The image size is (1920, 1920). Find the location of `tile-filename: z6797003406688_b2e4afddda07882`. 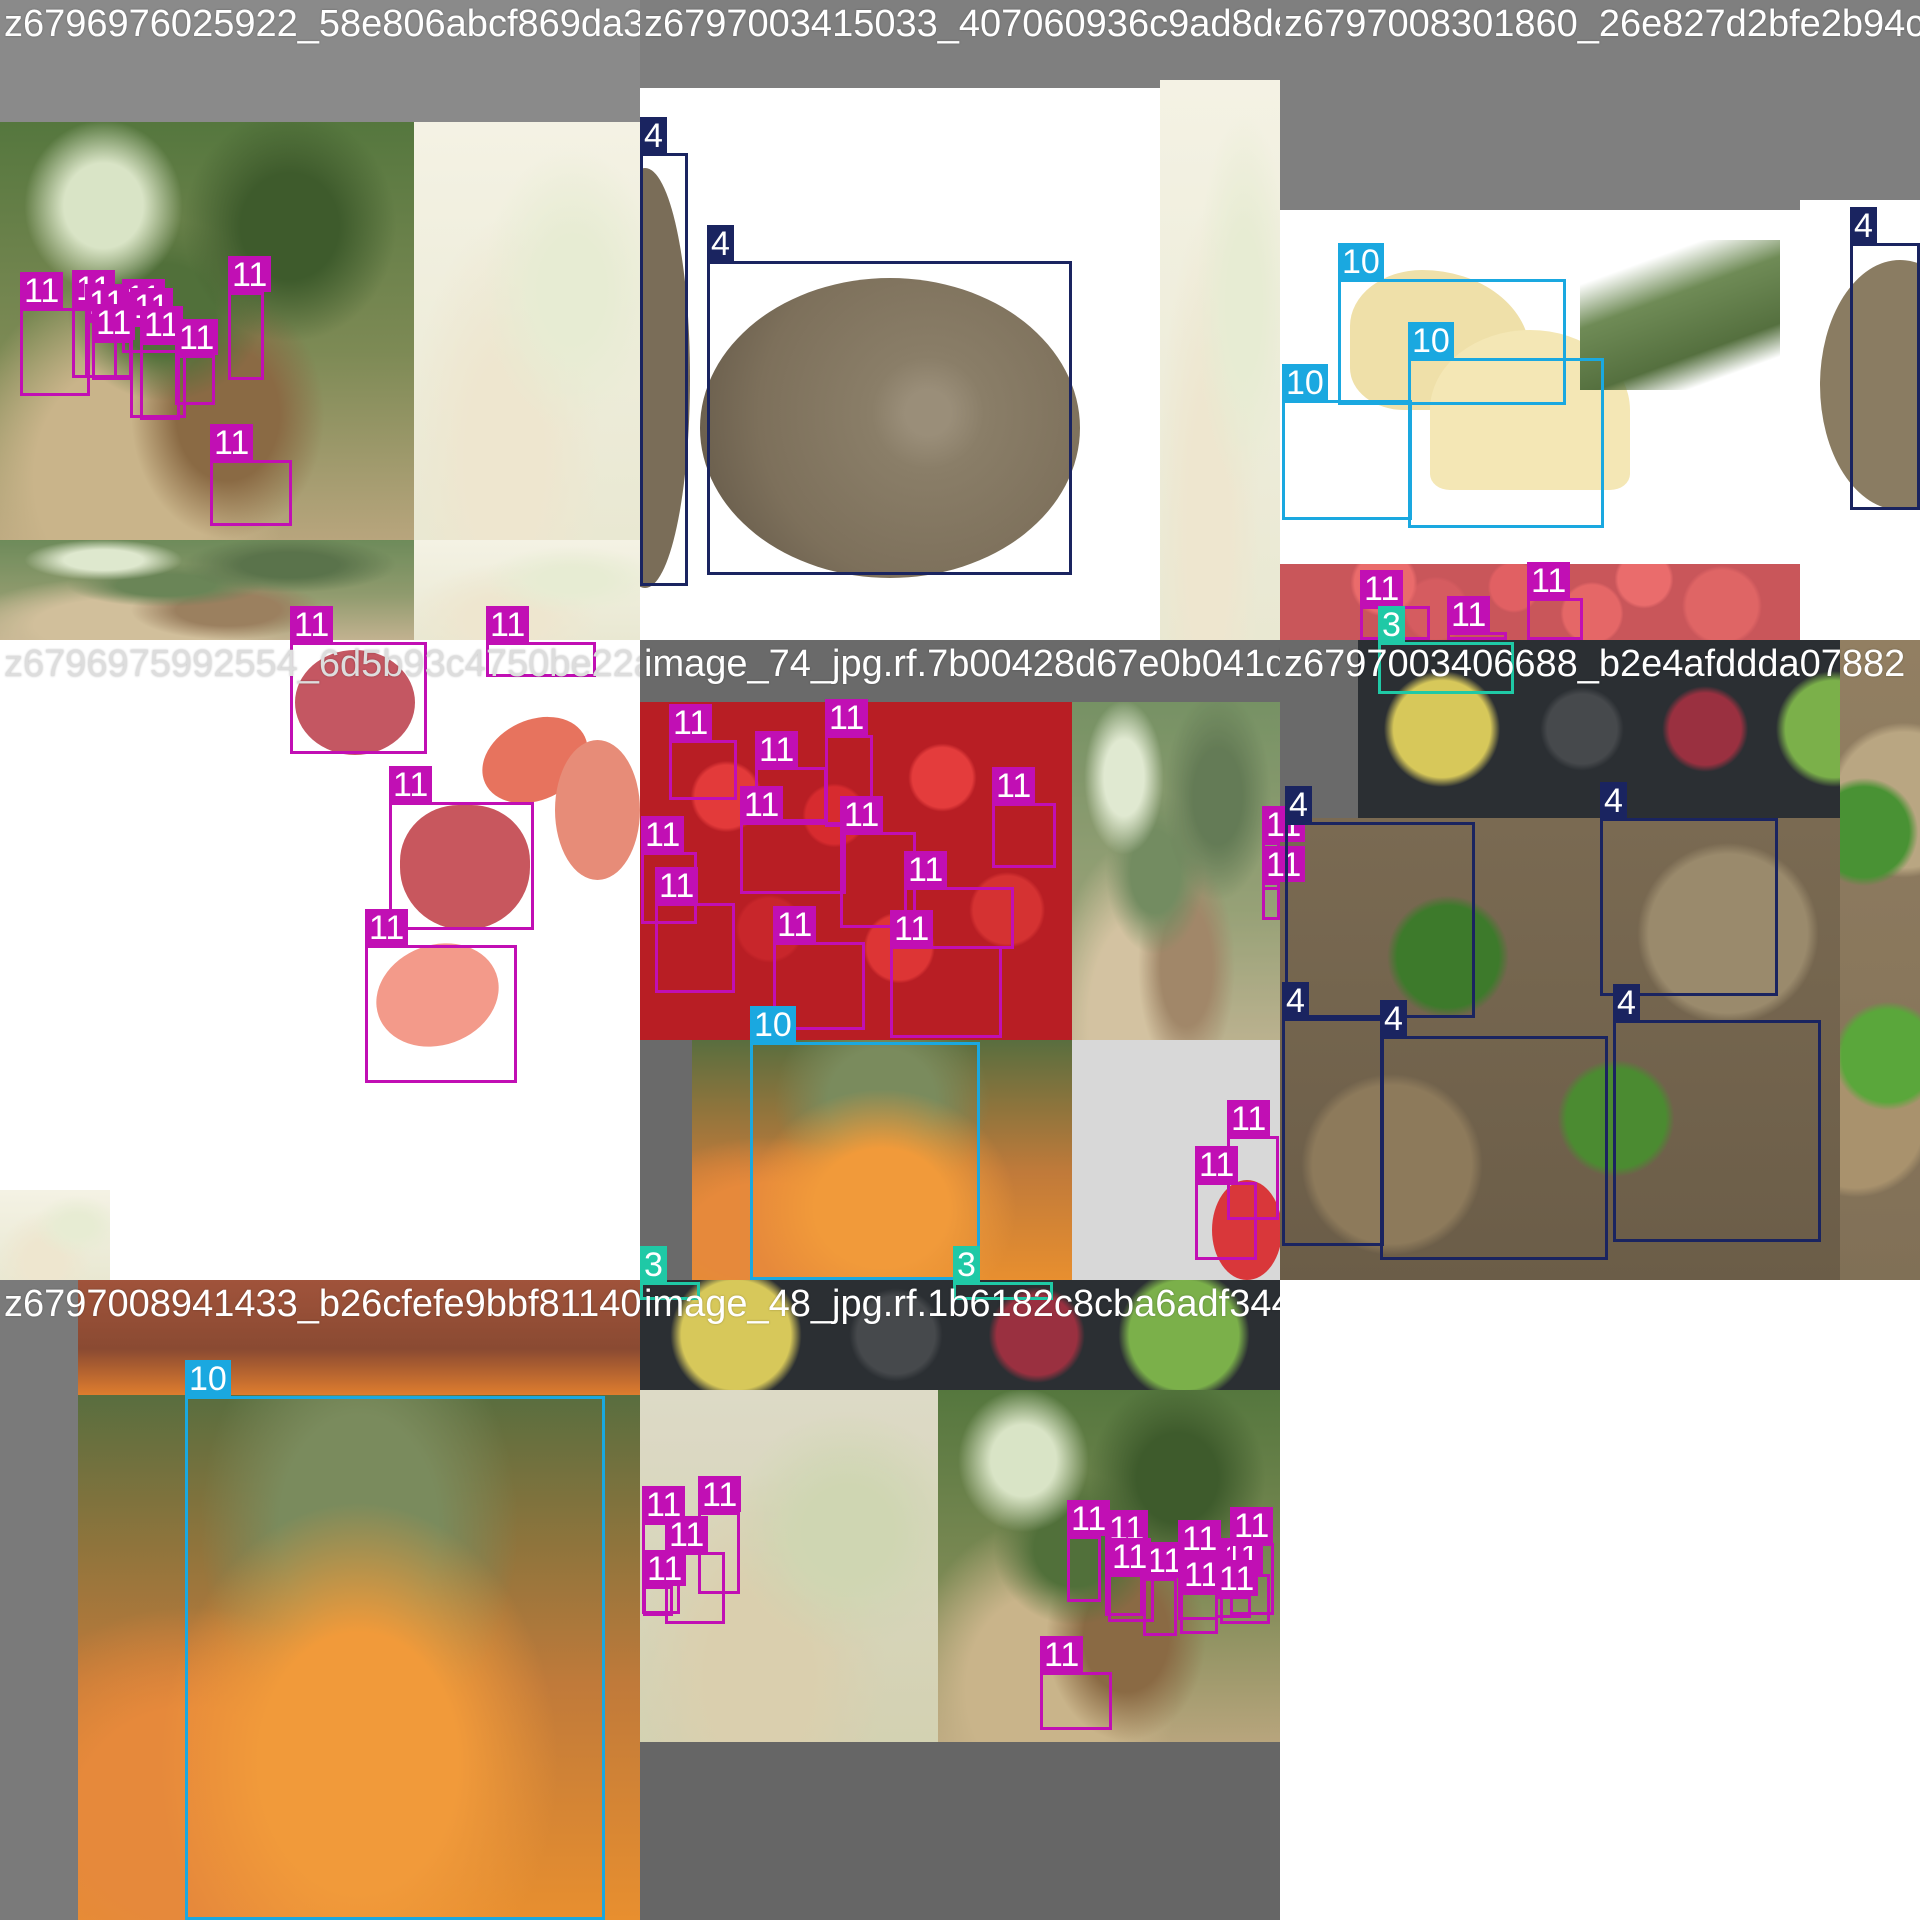

tile-filename: z6797003406688_b2e4afddda07882 is located at coordinates (1595, 664).